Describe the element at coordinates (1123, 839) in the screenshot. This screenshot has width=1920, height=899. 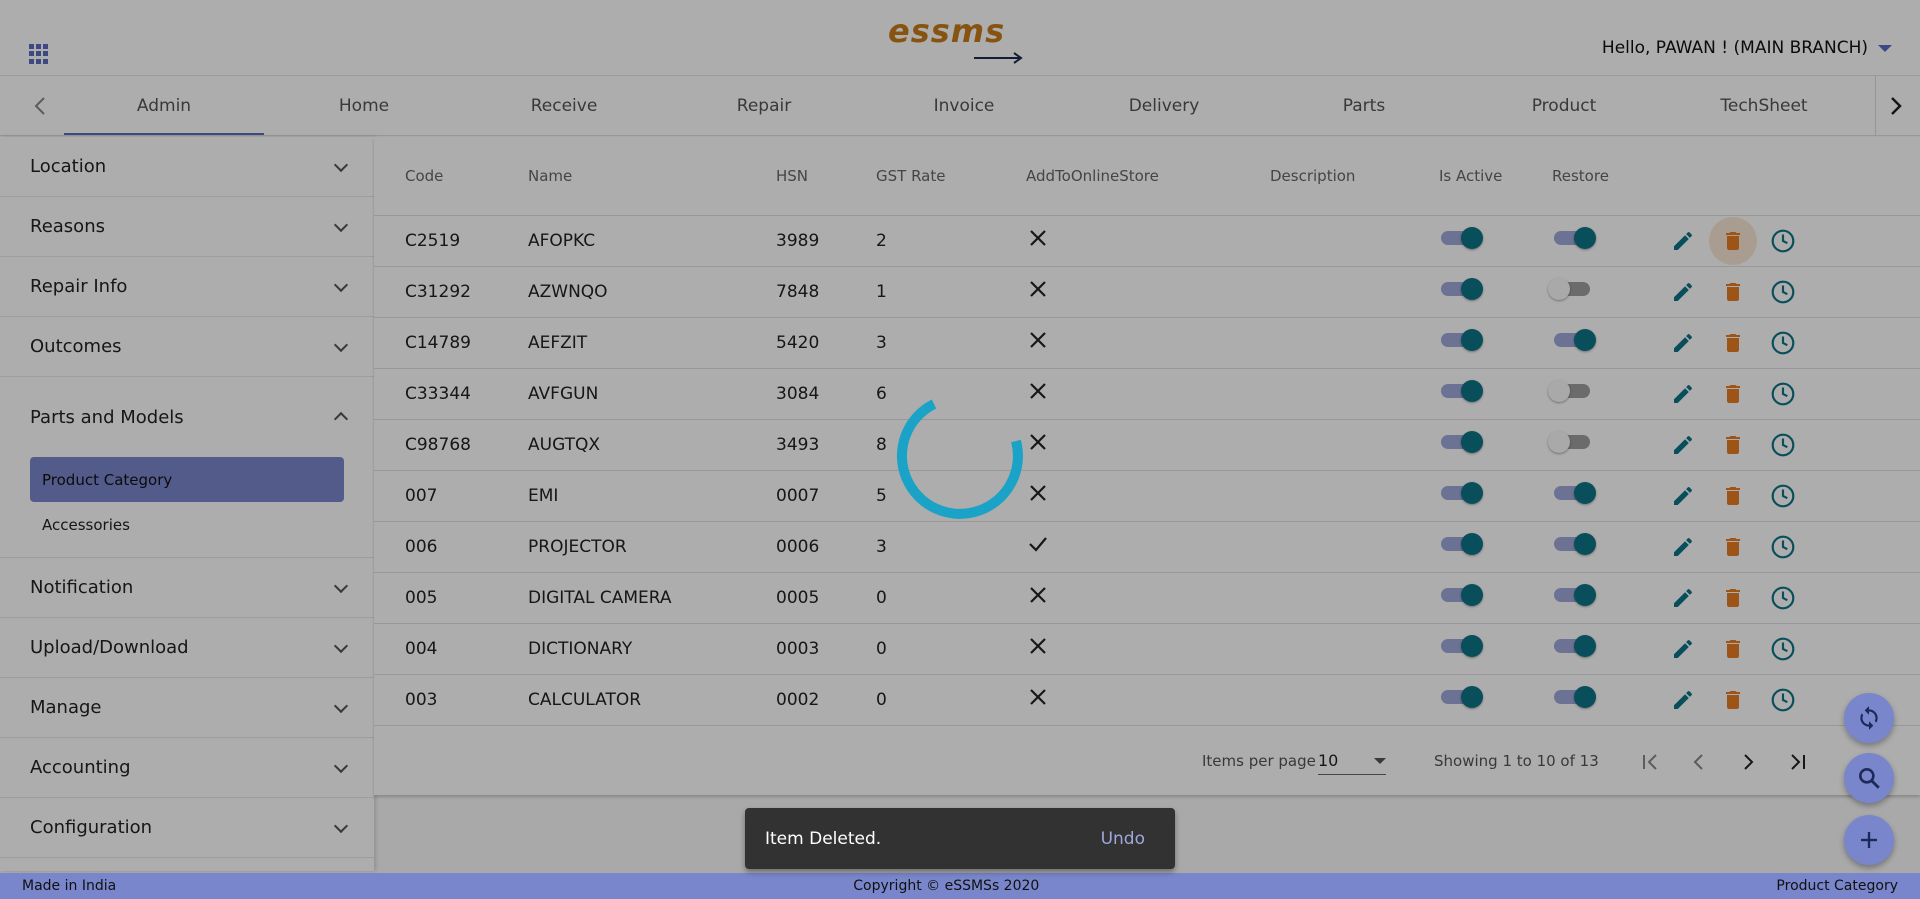
I see `undo-button: Undo` at that location.